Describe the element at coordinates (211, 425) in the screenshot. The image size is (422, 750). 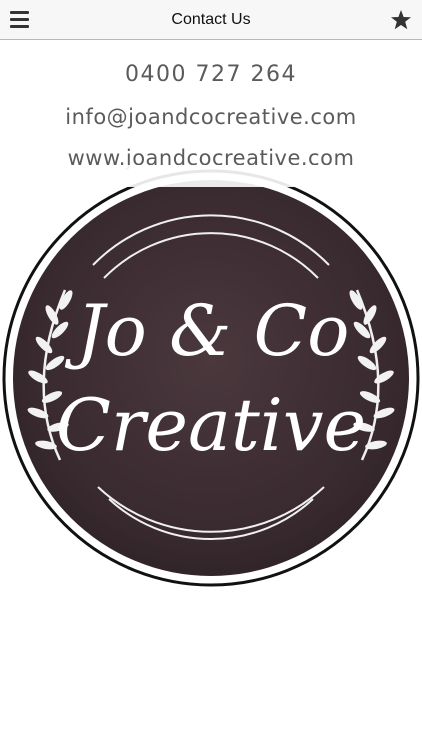
I see `logo-line-2: Creative` at that location.